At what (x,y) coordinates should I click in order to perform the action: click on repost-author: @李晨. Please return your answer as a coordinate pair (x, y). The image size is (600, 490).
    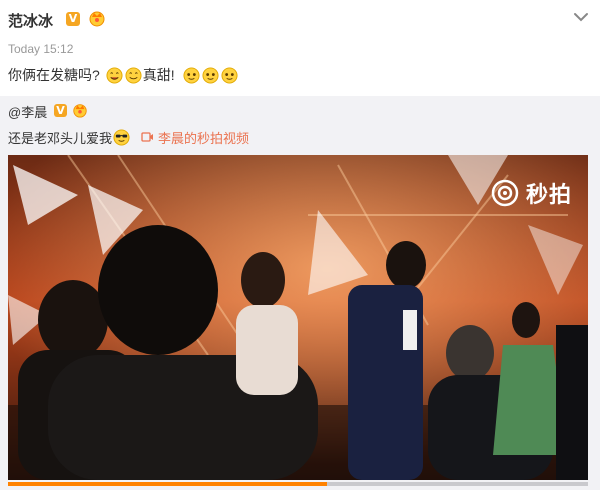
    Looking at the image, I should click on (27, 112).